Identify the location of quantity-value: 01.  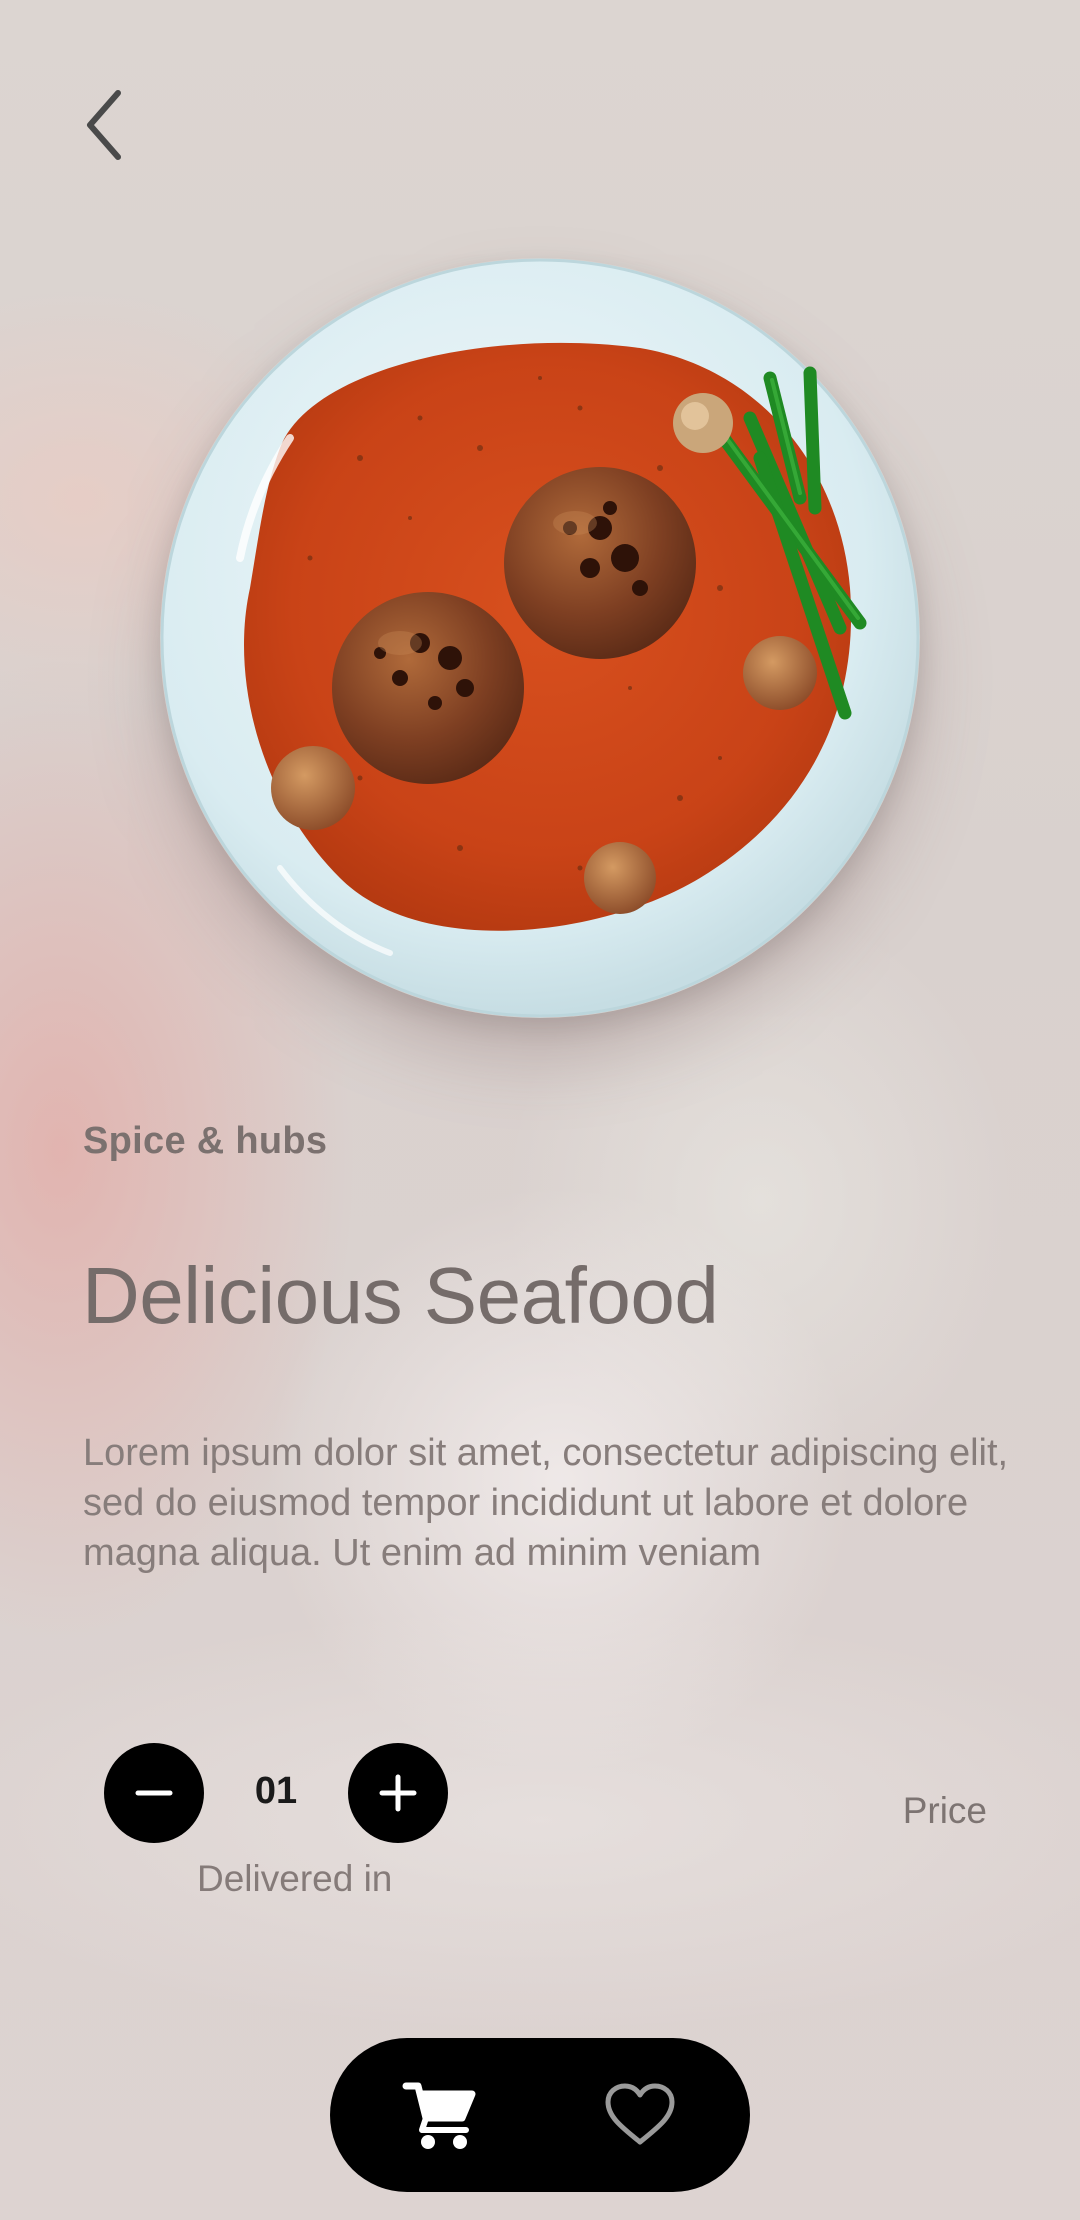
(276, 1791).